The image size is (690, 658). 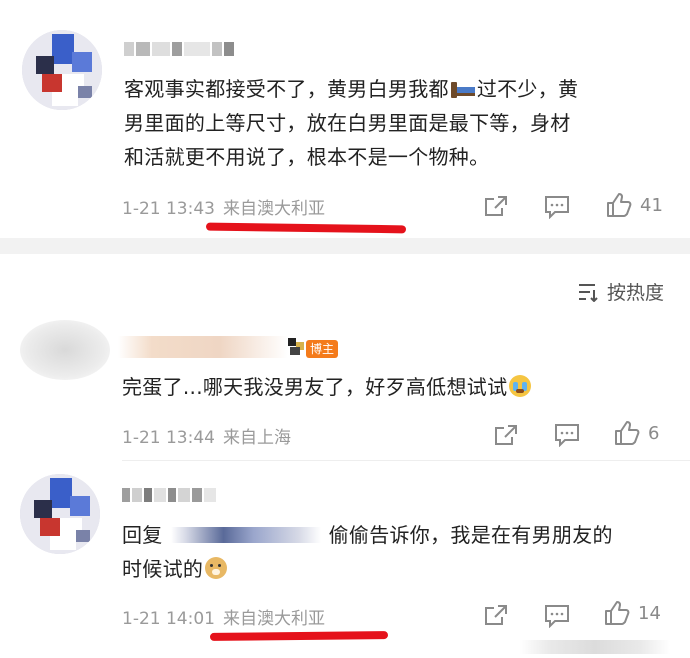 I want to click on like-button: 6, so click(x=636, y=433).